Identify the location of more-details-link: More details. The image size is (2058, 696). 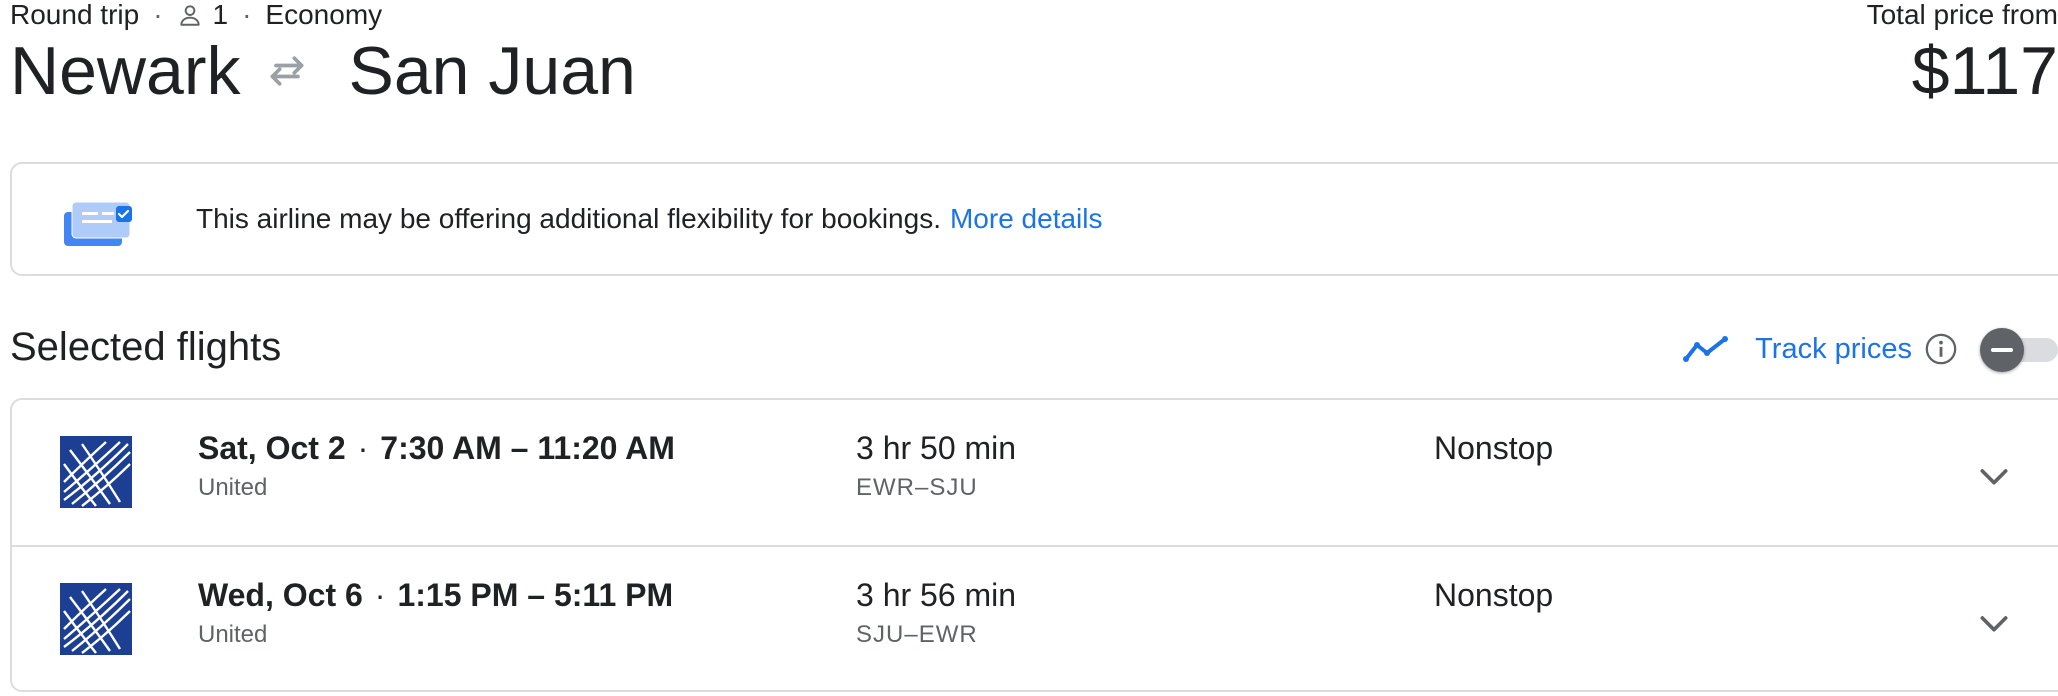
(1026, 219).